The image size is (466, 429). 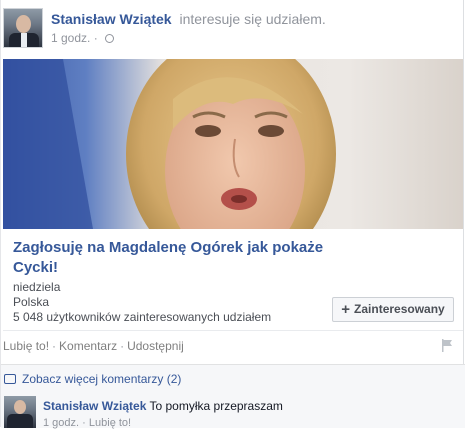 I want to click on event-location: Polska, so click(x=31, y=302).